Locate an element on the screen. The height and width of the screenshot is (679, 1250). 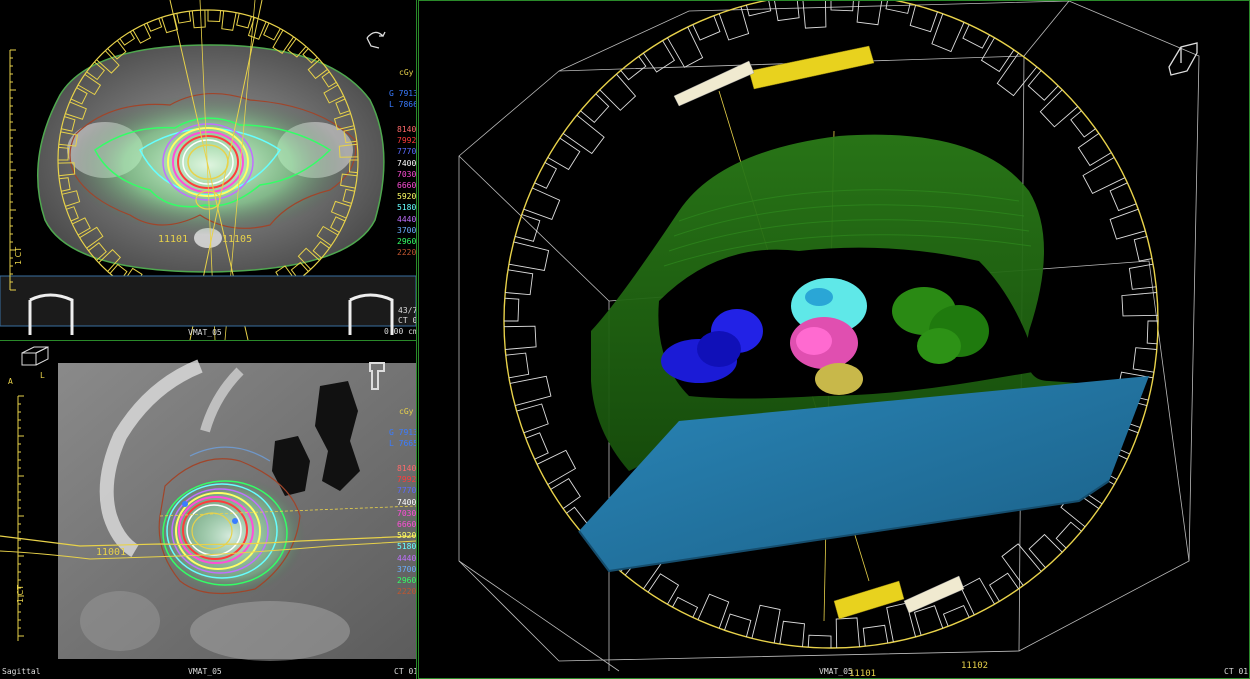
collimator-block-top is located at coordinates (811, 67).